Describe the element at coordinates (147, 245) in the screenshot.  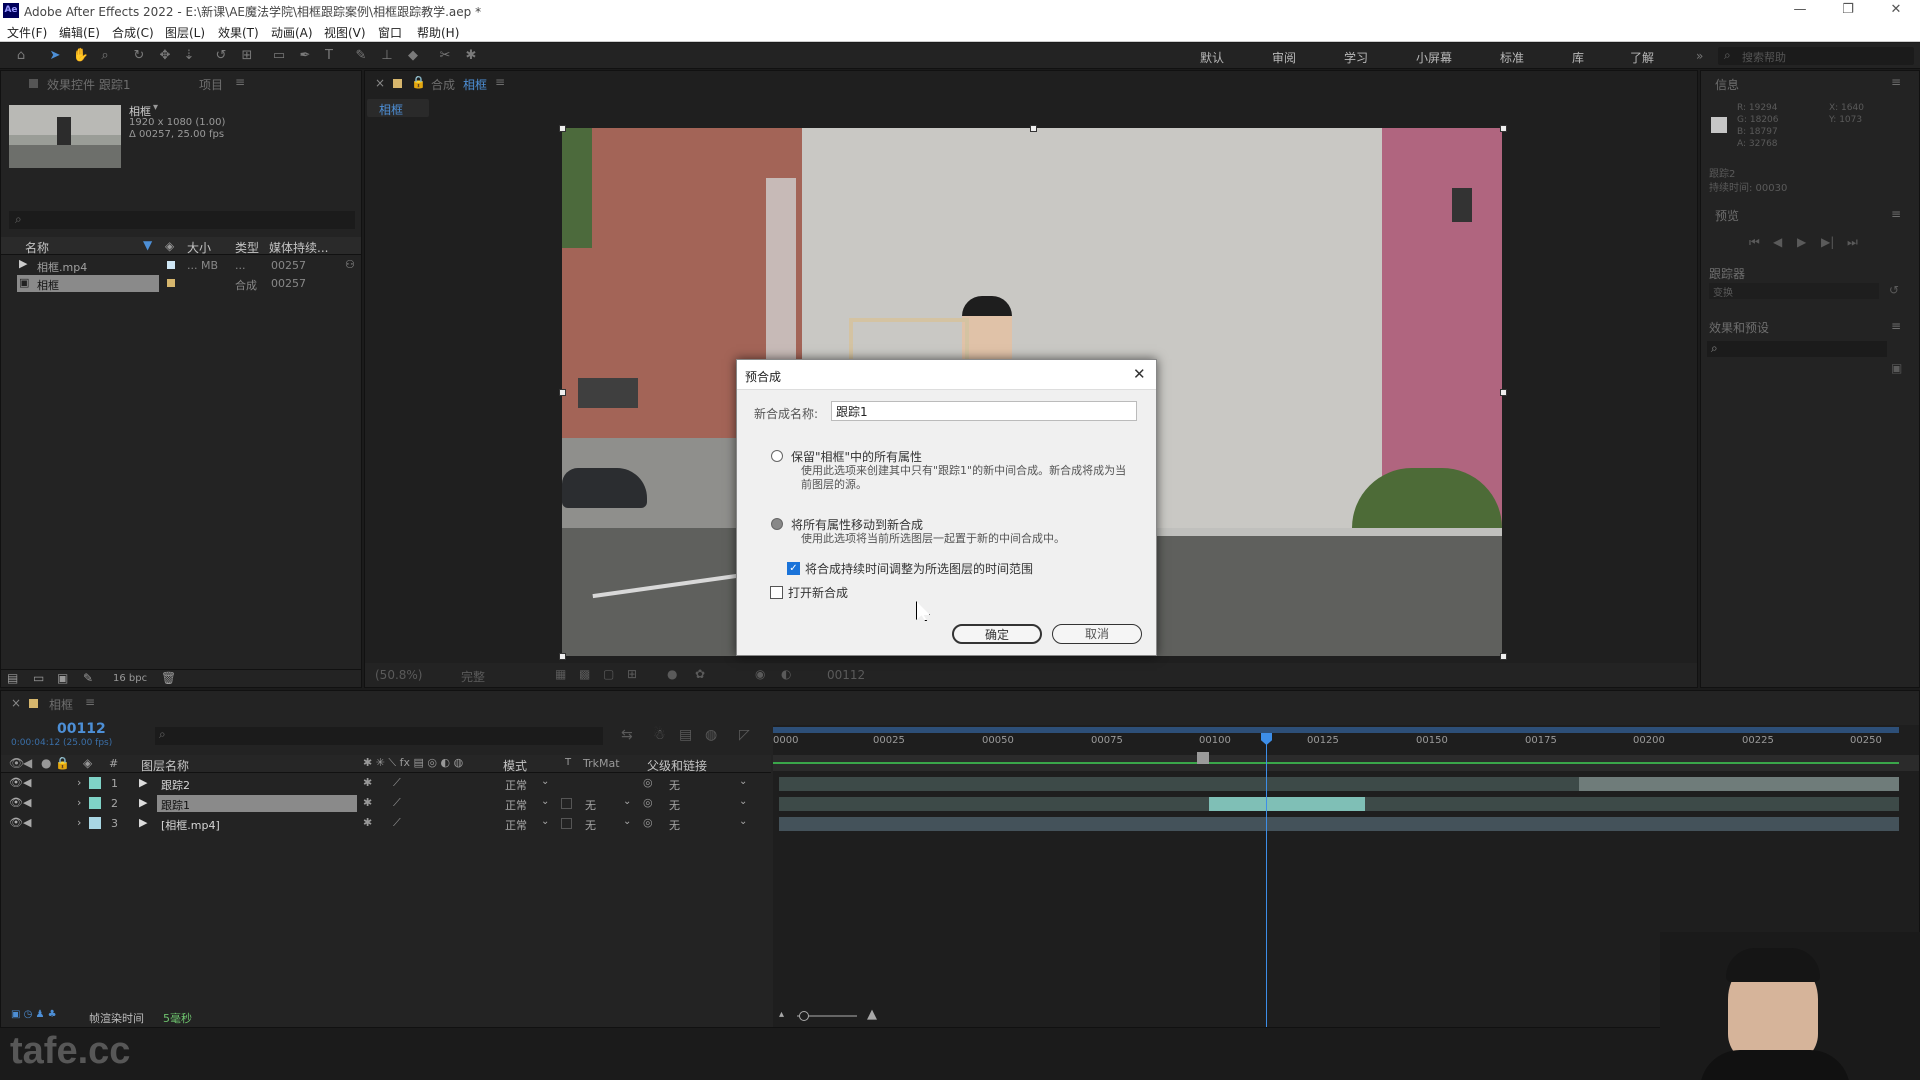
I see `sort-icon: ▼` at that location.